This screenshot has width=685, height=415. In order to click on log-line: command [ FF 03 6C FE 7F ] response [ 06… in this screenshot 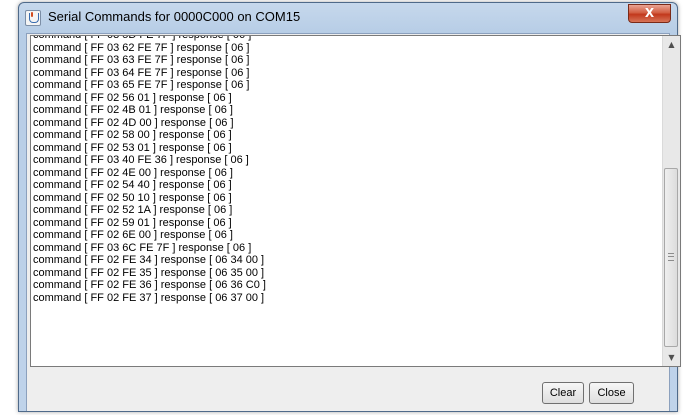, I will do `click(142, 247)`.